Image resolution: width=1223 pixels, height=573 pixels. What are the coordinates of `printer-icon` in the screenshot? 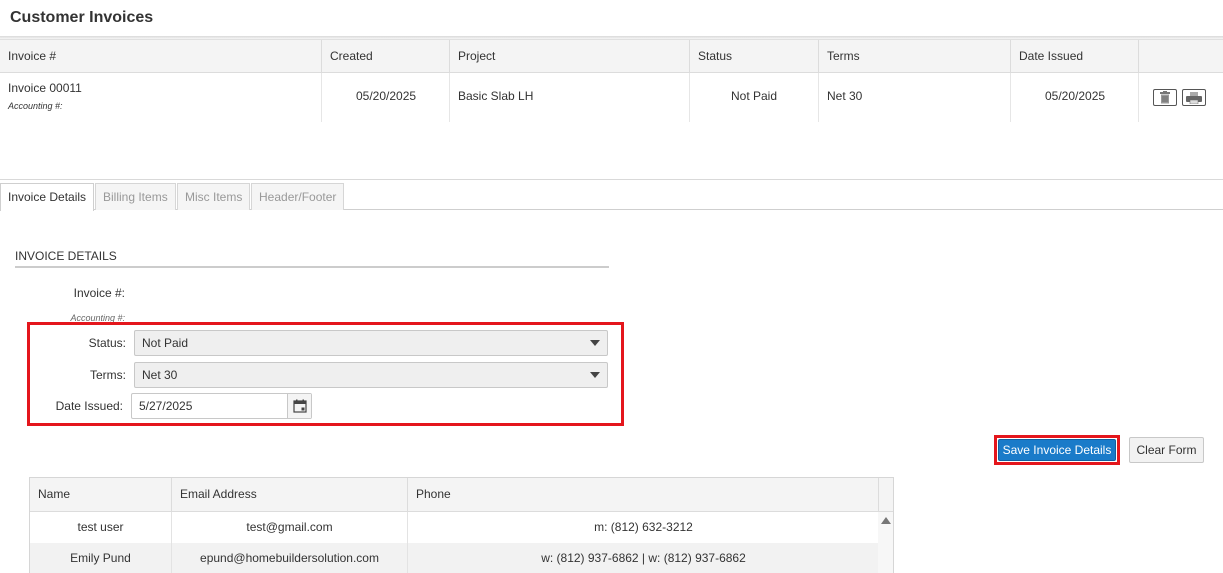 It's located at (1194, 97).